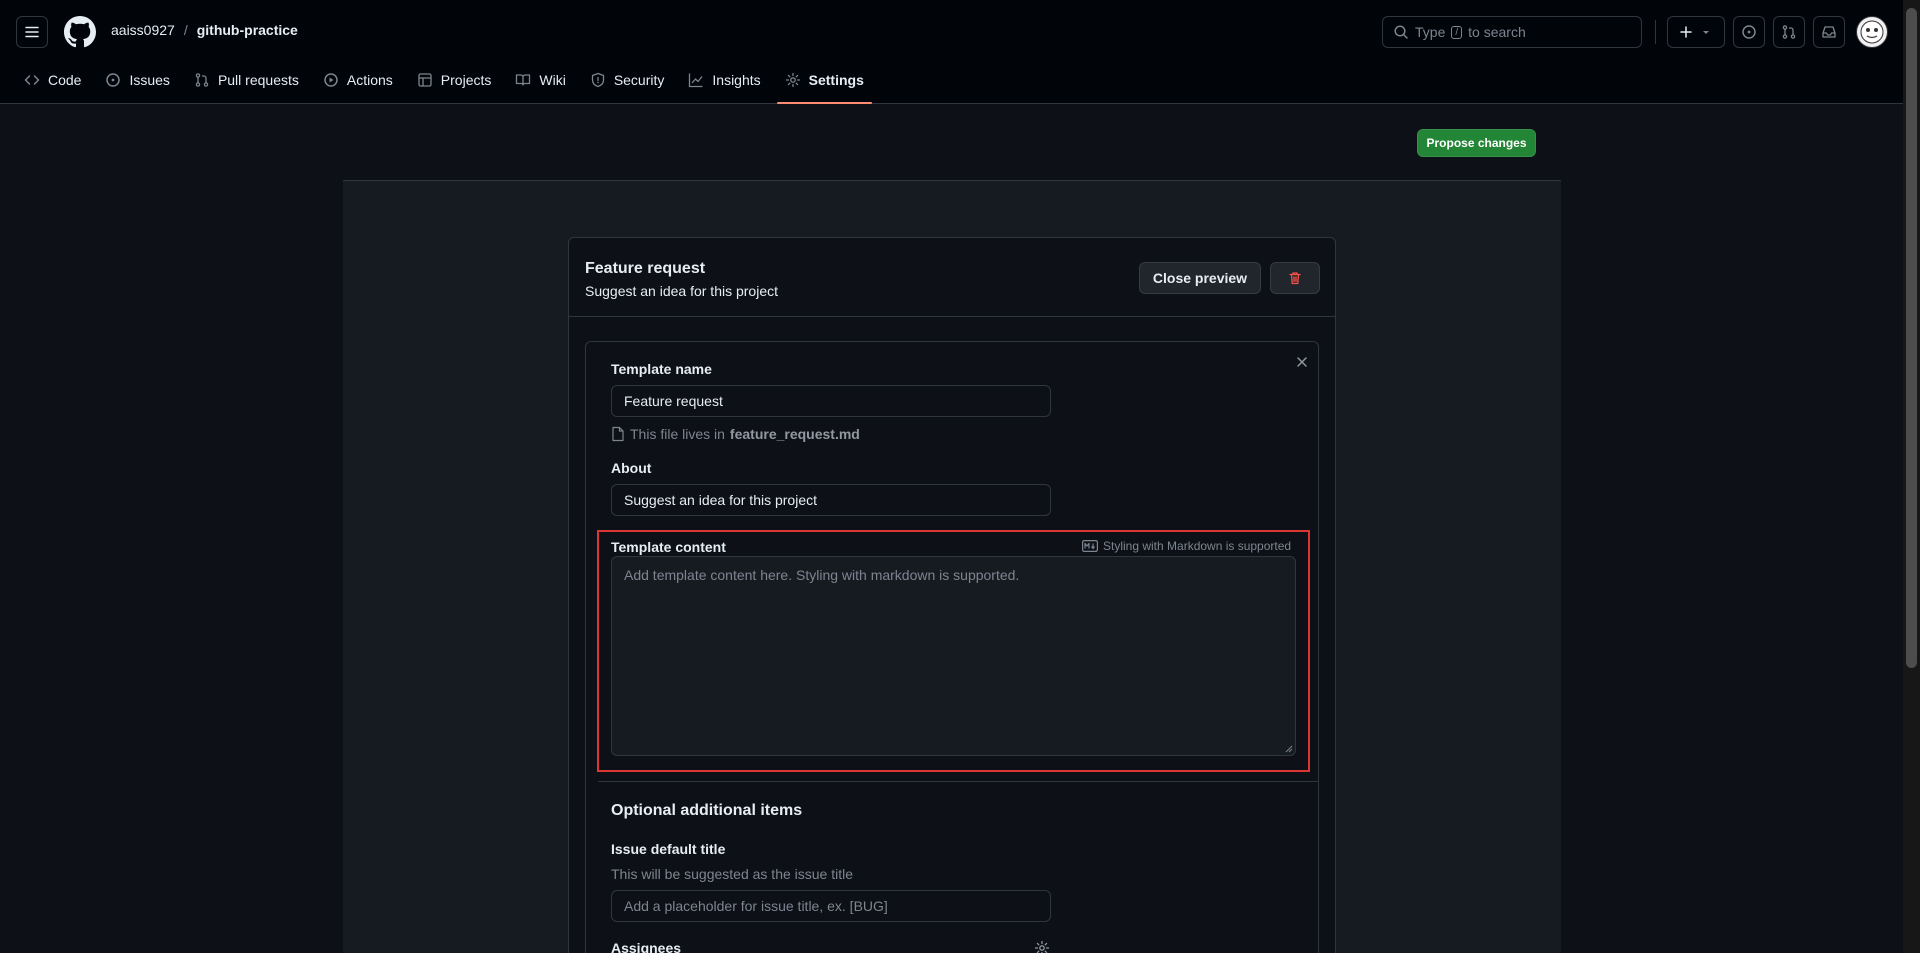 Image resolution: width=1920 pixels, height=953 pixels. I want to click on tab-insights: Insights, so click(724, 80).